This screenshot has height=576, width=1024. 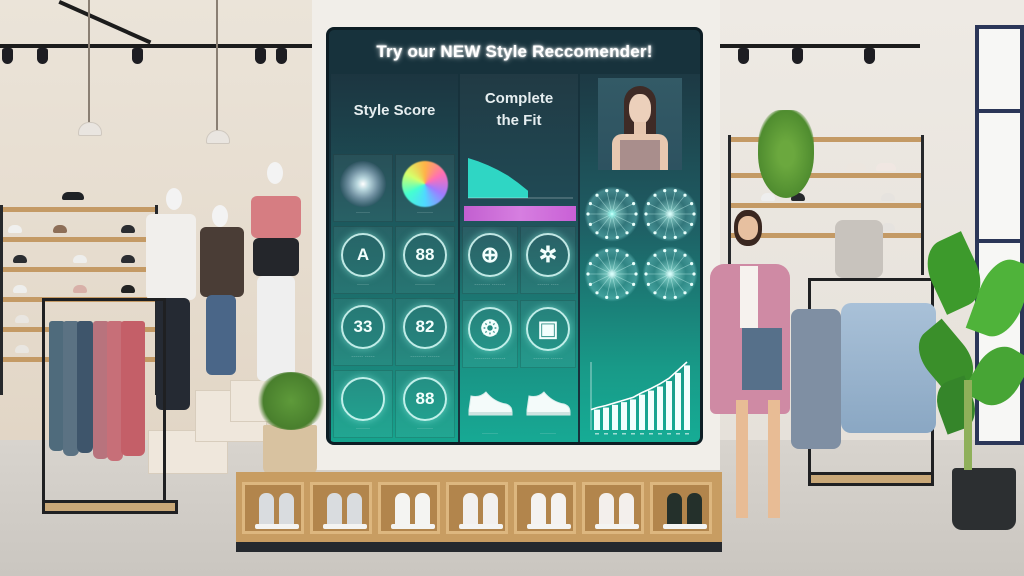 What do you see at coordinates (786, 154) in the screenshot?
I see `hanging-plant` at bounding box center [786, 154].